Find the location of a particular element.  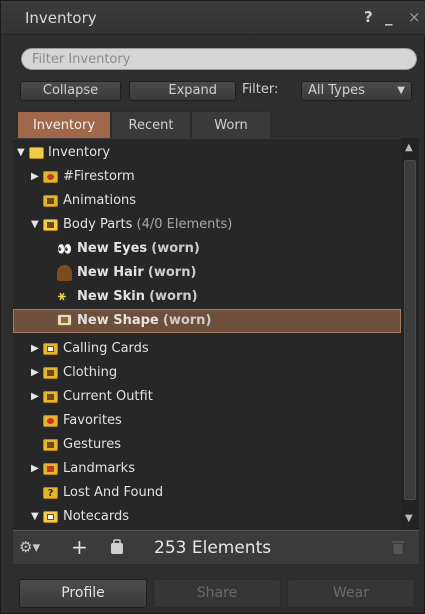

notecards-folder-icon is located at coordinates (50, 517).